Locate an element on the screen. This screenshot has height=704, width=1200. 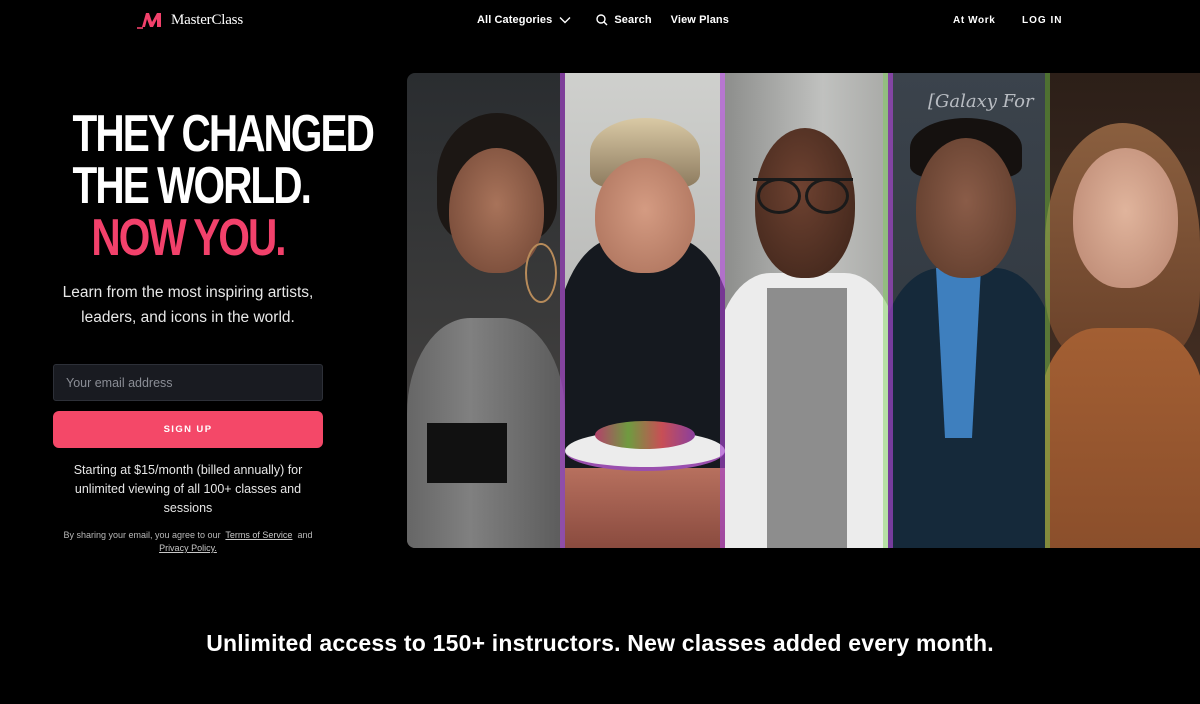
chalkboard-text: [Galaxy For is located at coordinates (981, 101).